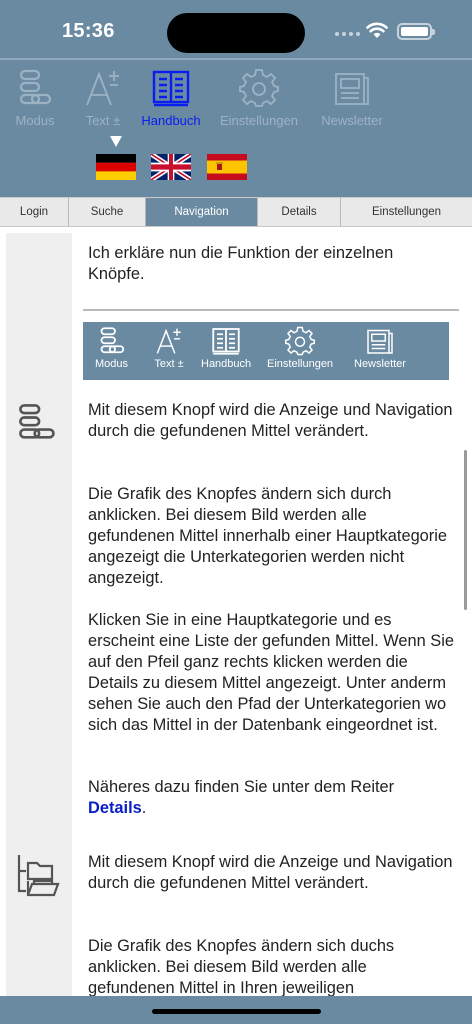  What do you see at coordinates (202, 212) in the screenshot?
I see `tab-navigation: Navigation` at bounding box center [202, 212].